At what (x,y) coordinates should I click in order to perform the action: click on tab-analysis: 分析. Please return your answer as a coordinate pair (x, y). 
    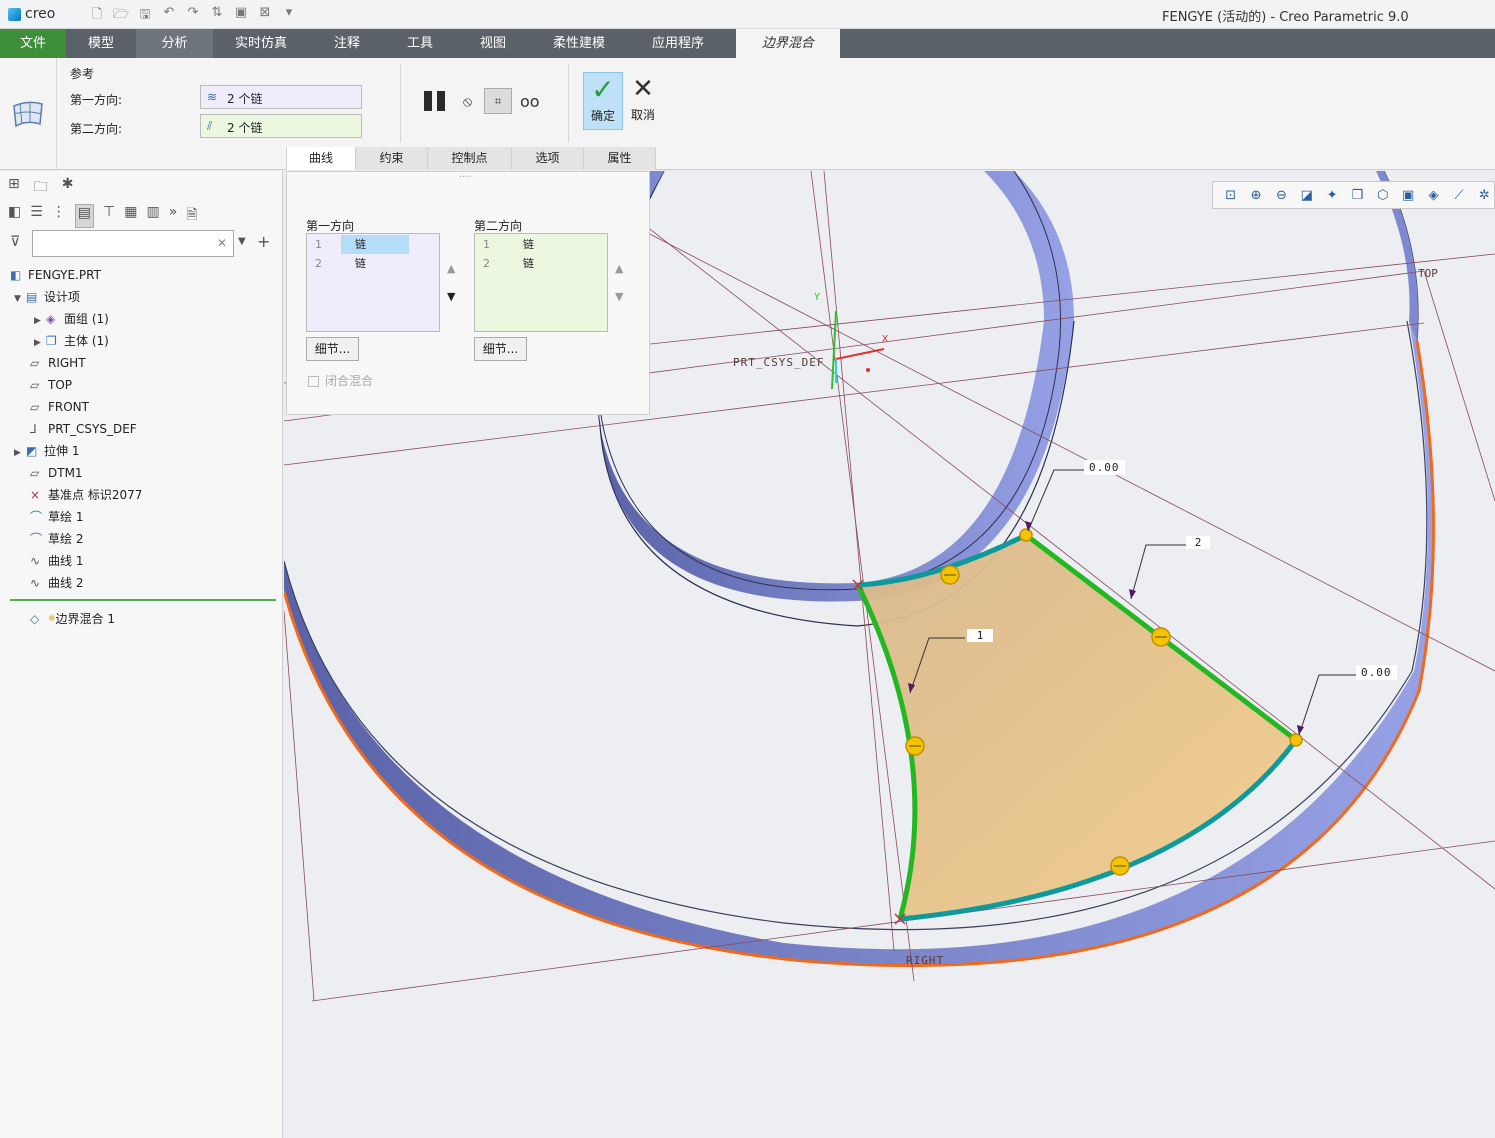
    Looking at the image, I should click on (174, 43).